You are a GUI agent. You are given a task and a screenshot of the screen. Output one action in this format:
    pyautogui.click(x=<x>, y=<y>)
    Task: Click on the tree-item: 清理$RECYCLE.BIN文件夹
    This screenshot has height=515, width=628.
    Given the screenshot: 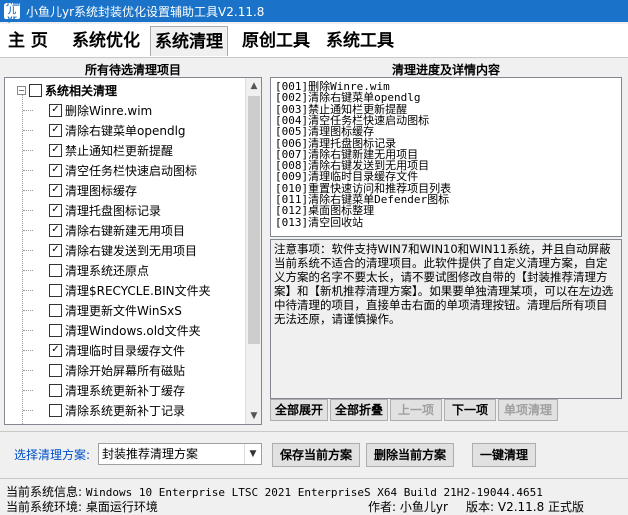 What is the action you would take?
    pyautogui.click(x=130, y=290)
    